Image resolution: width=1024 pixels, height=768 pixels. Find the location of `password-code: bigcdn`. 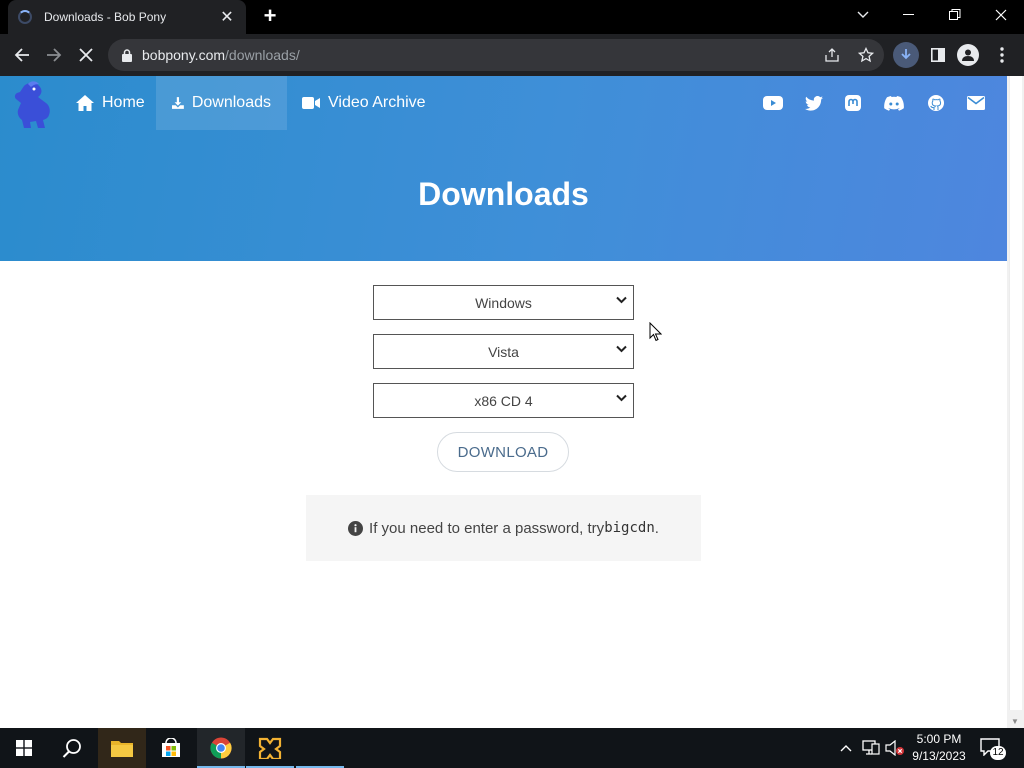

password-code: bigcdn is located at coordinates (629, 528).